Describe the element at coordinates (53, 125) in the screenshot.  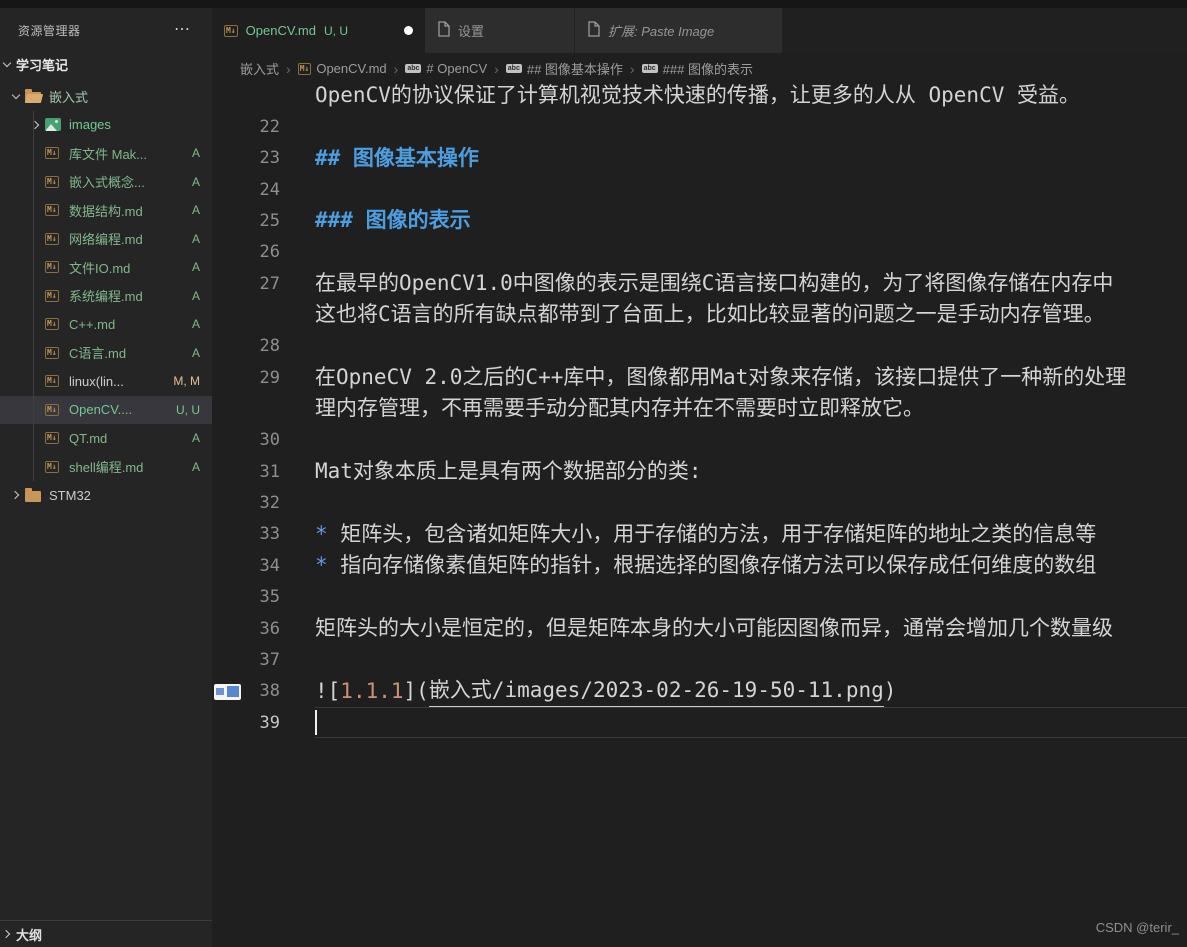
I see `image-folder-icon` at that location.